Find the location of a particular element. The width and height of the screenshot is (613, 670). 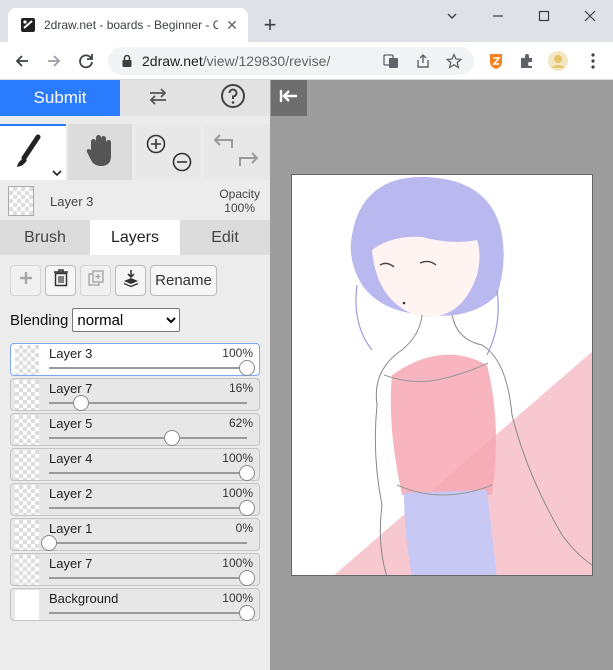

layer-row: Layer 7 100% is located at coordinates (135, 569).